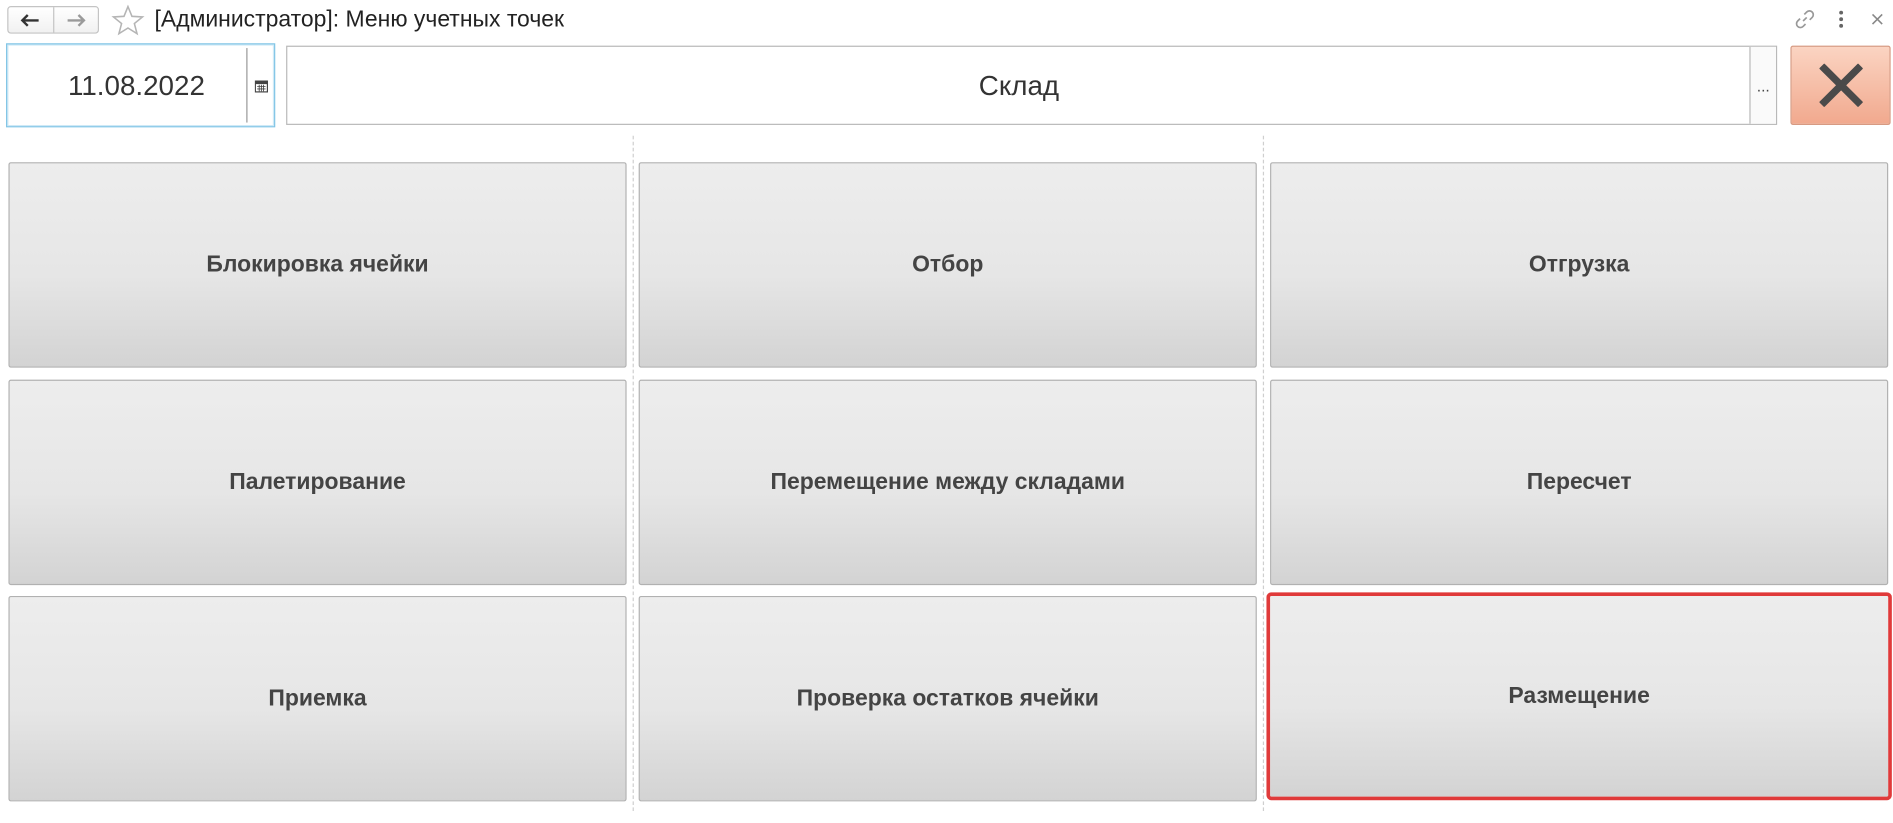  I want to click on menu-button-placement: Размещение, so click(1579, 696).